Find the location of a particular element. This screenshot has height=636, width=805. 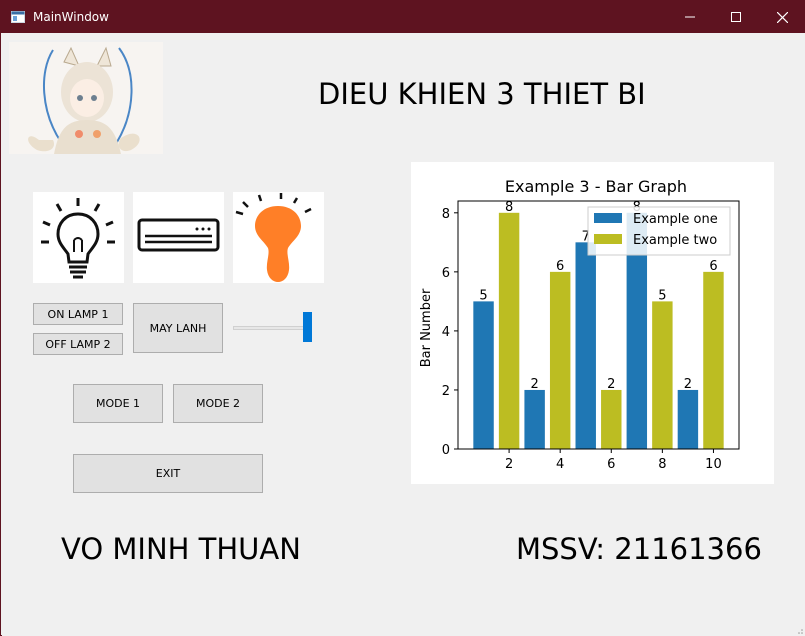

x-tick-label: 2 is located at coordinates (509, 464).